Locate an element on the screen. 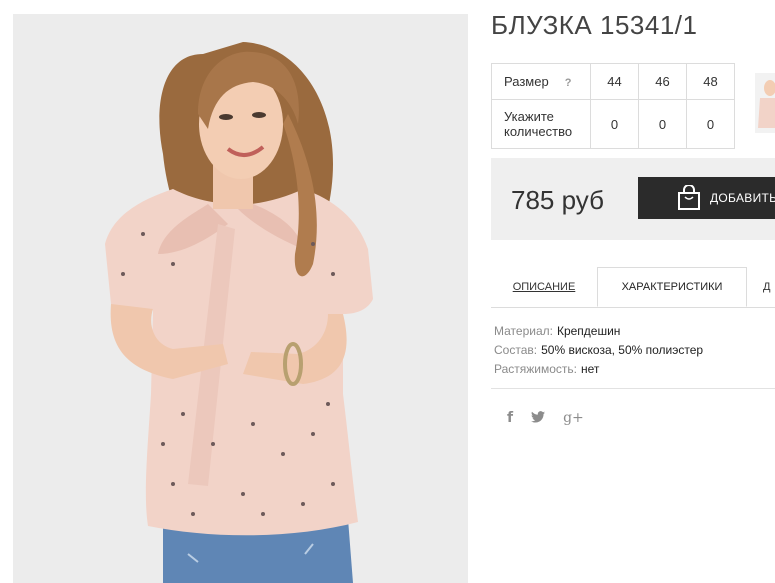 This screenshot has width=775, height=583. quantity-input-48: 0 is located at coordinates (710, 124).